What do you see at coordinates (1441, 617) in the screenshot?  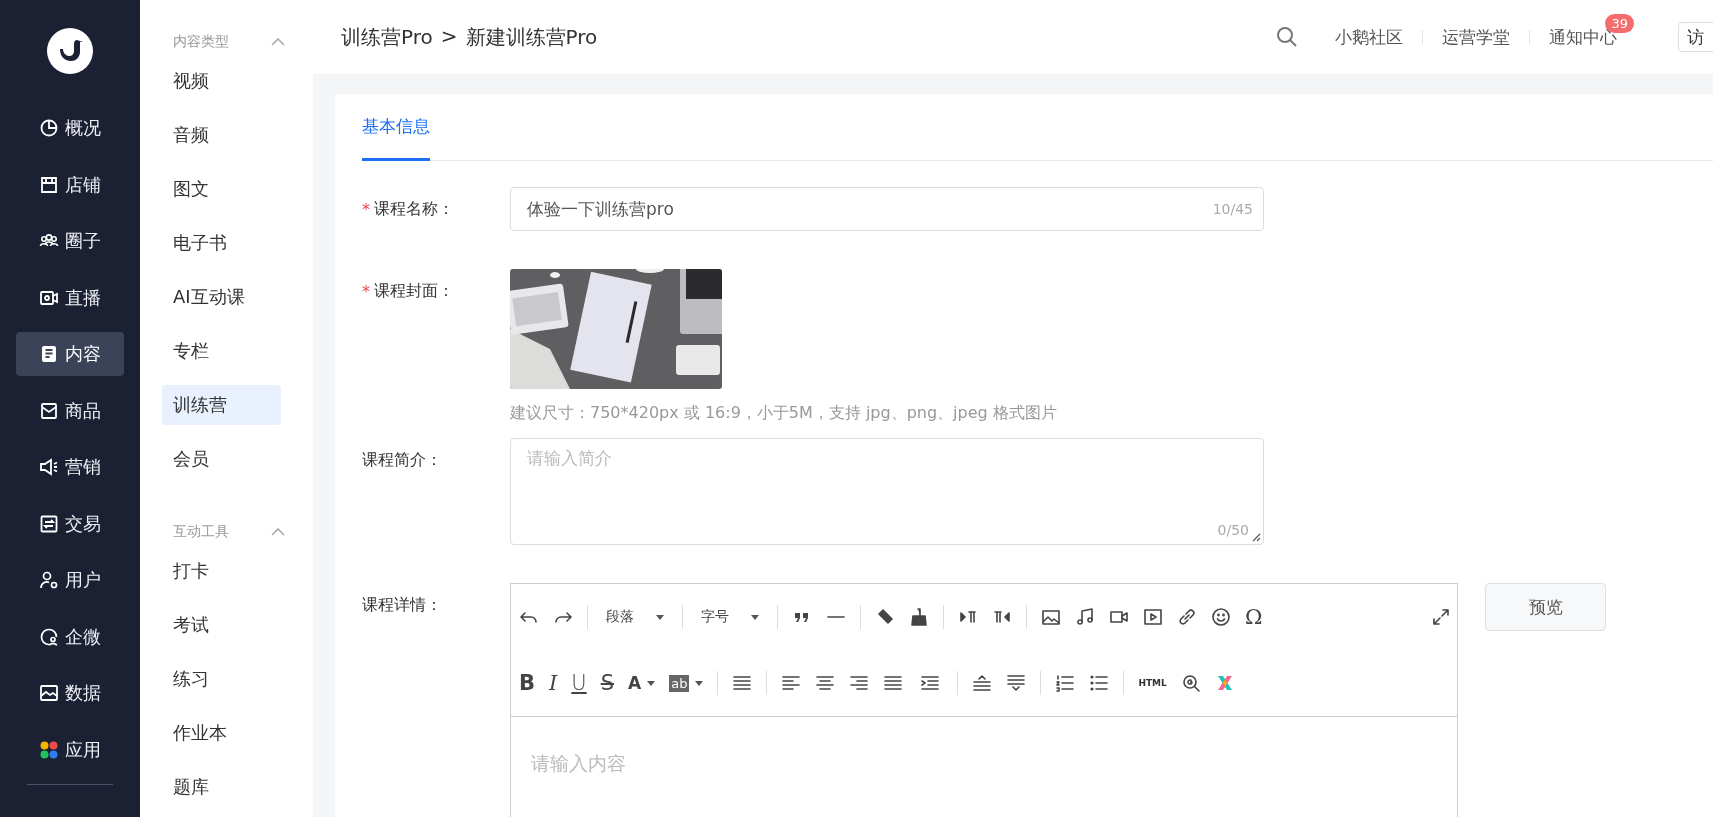 I see `fullscreen-icon` at bounding box center [1441, 617].